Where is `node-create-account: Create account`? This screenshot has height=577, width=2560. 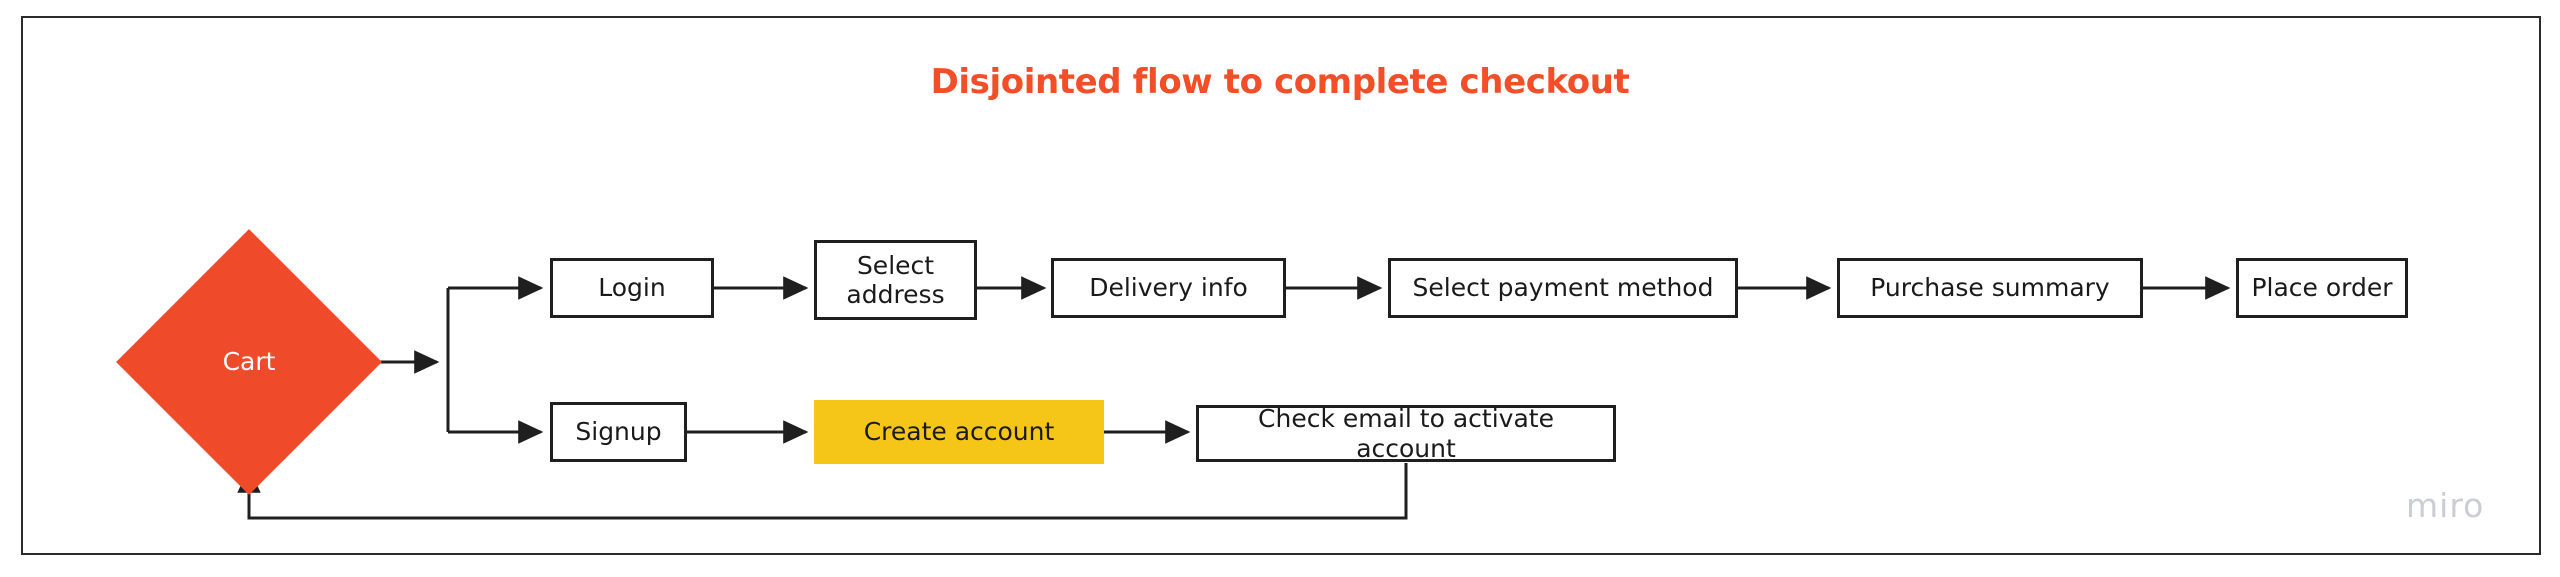 node-create-account: Create account is located at coordinates (959, 432).